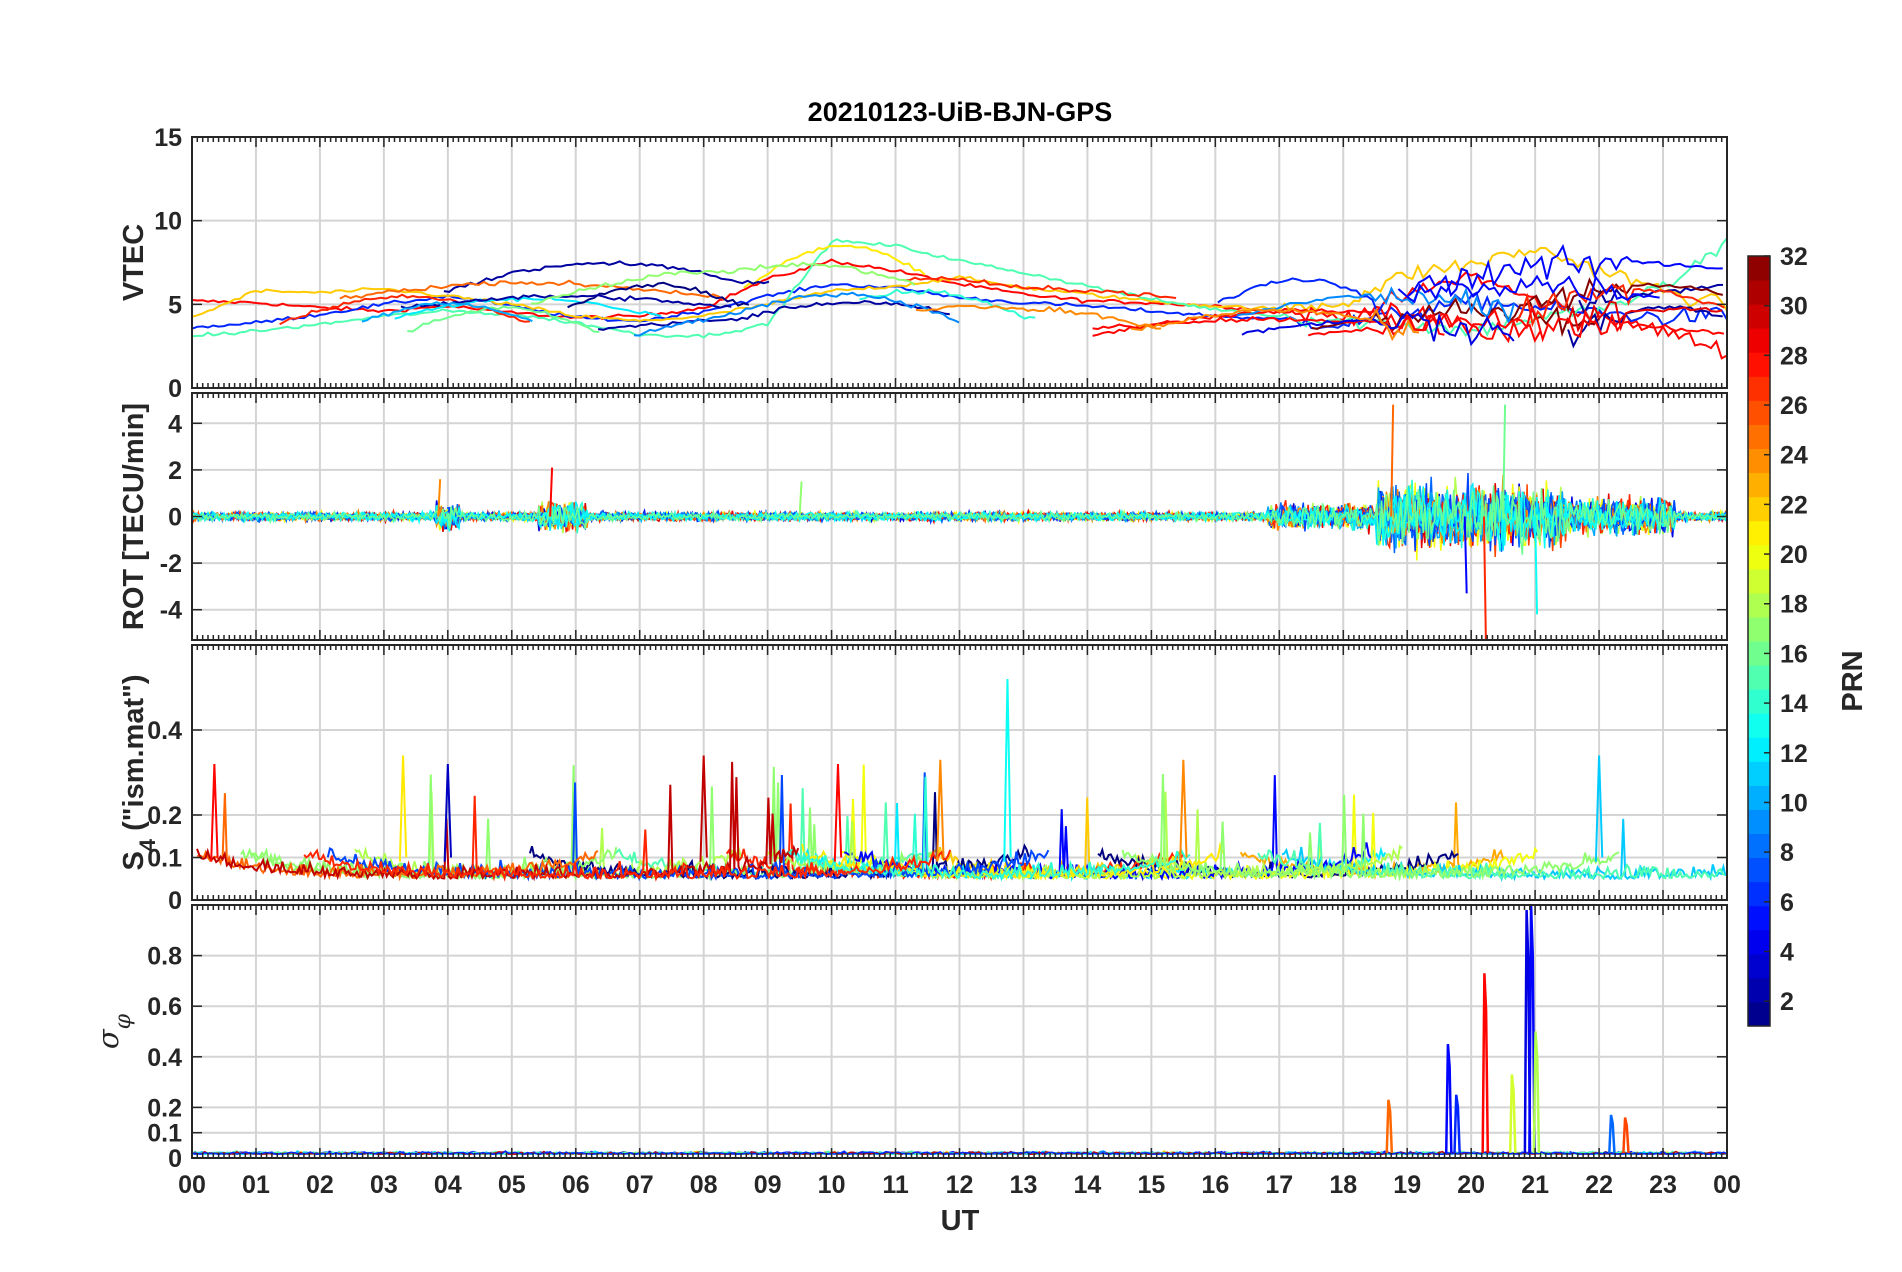  I want to click on x-tick-label: 14, so click(1088, 1185).